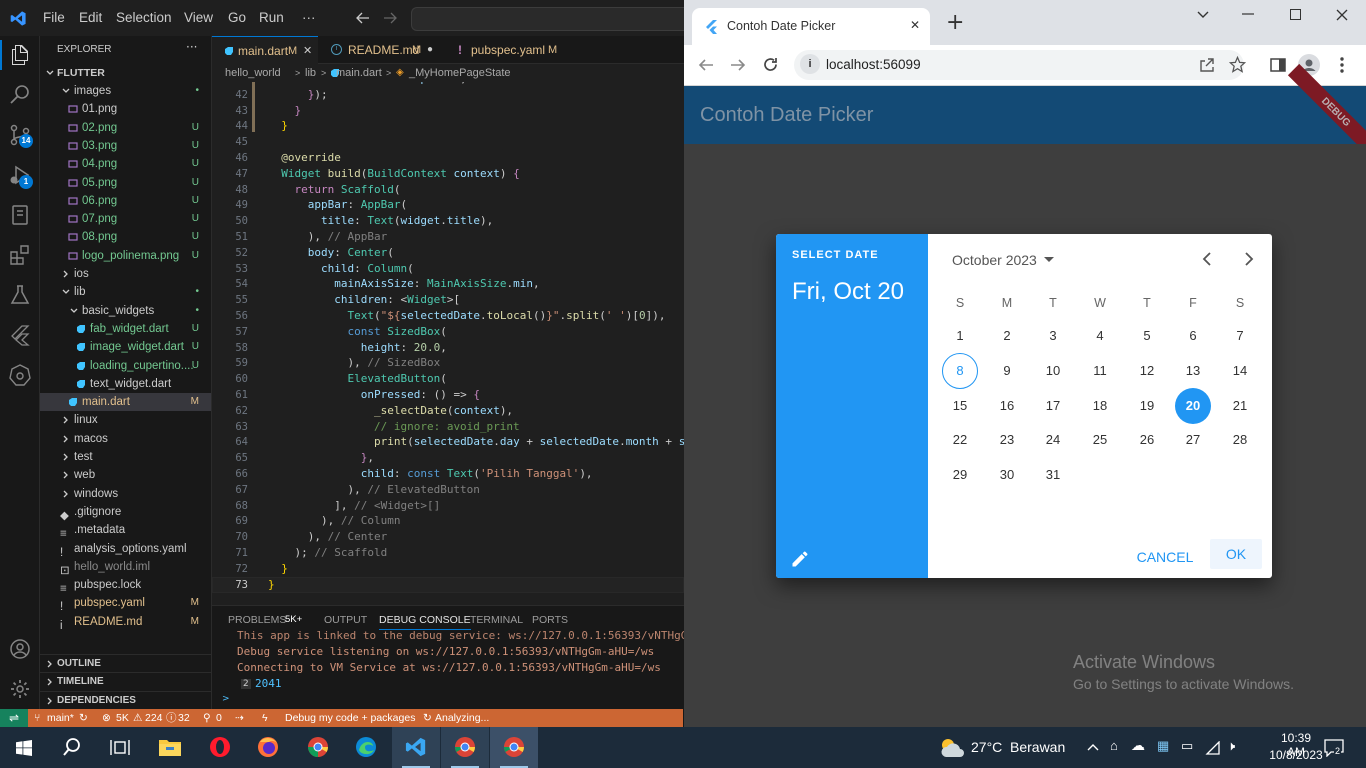 The width and height of the screenshot is (1366, 768). Describe the element at coordinates (1236, 554) in the screenshot. I see `ok-button: OK` at that location.